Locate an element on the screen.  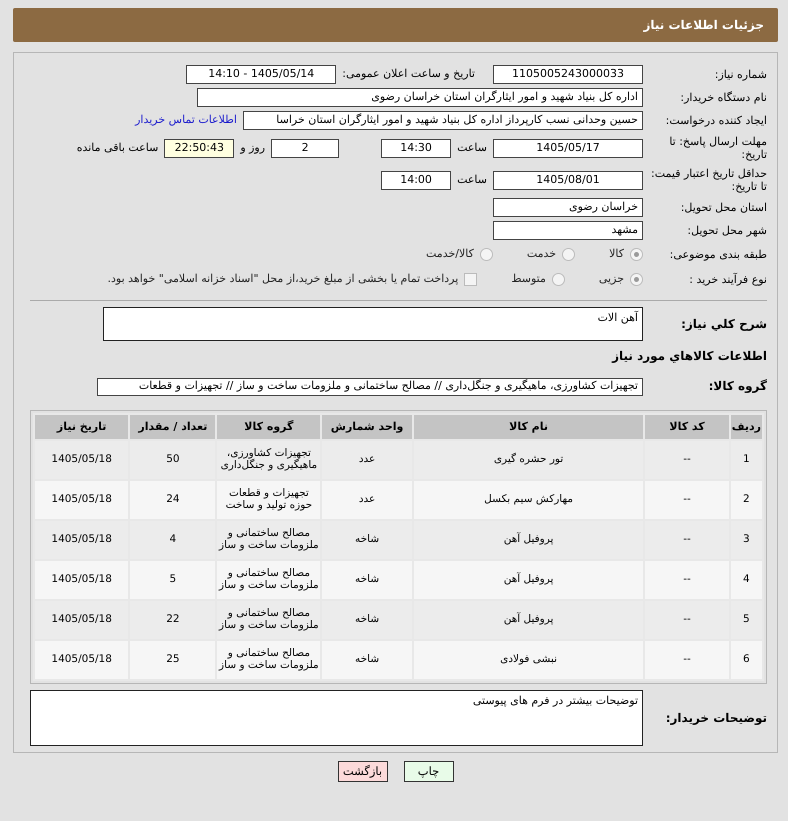
table-cell: 24 is located at coordinates (173, 500).